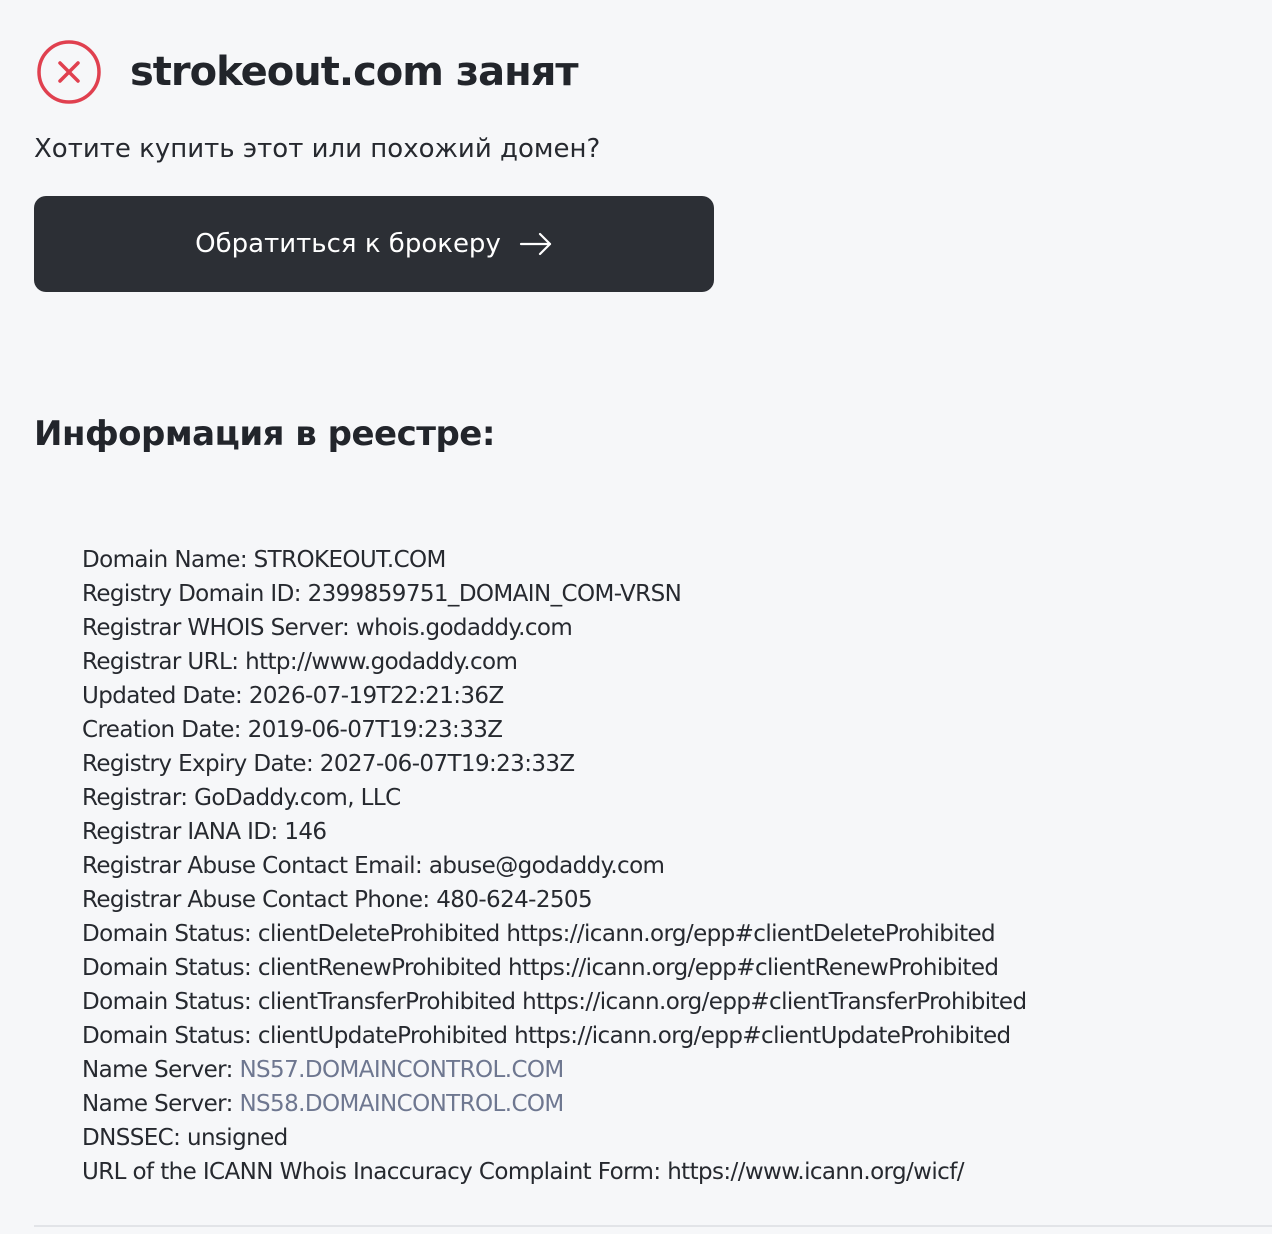 Image resolution: width=1272 pixels, height=1234 pixels. Describe the element at coordinates (401, 1070) in the screenshot. I see `name-server-link-1: NS57.DOMAINCONTROL.COM` at that location.